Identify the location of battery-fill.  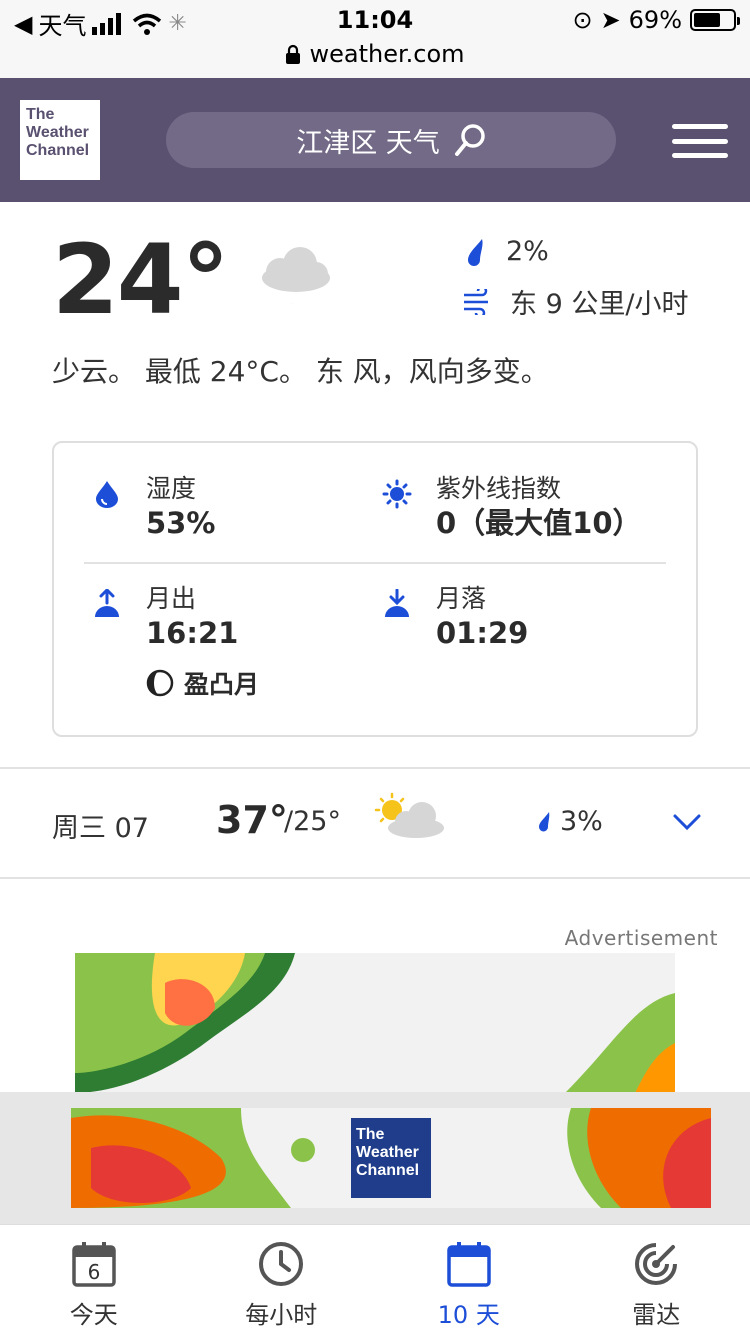
(707, 20).